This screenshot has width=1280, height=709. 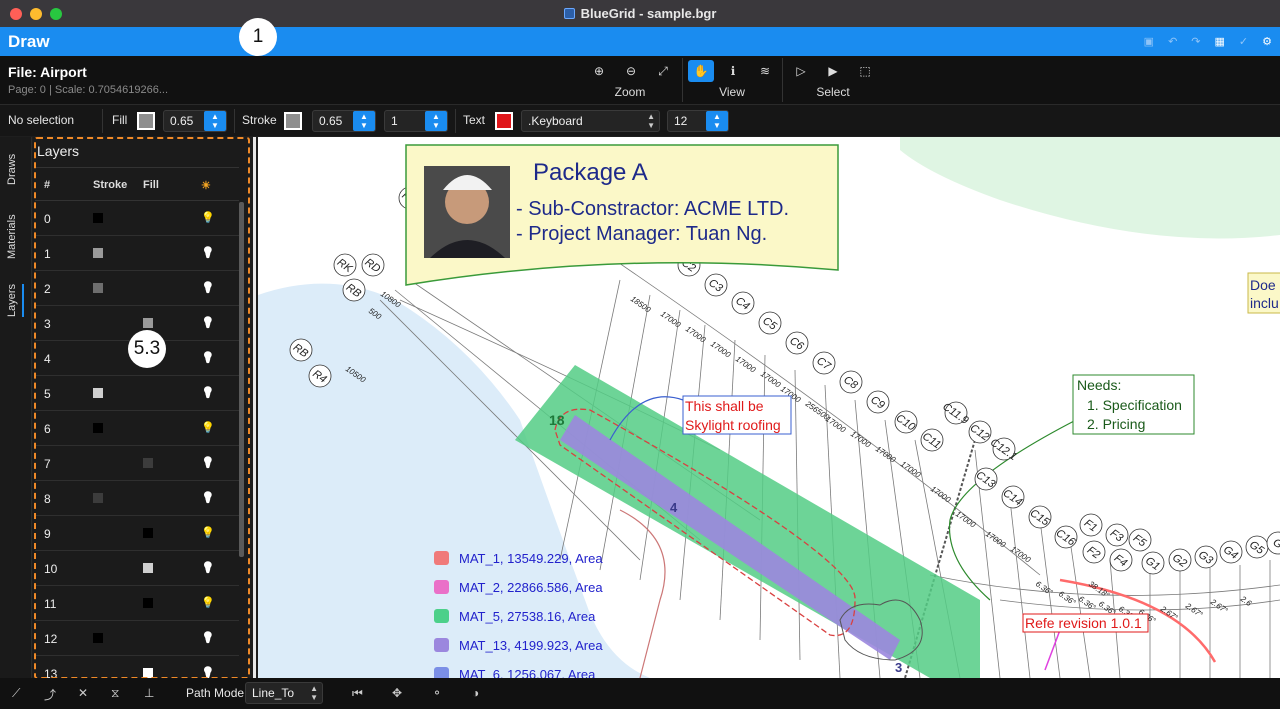 I want to click on stroke-opacity-stepper: 0.65 ▲ ▼, so click(x=344, y=121).